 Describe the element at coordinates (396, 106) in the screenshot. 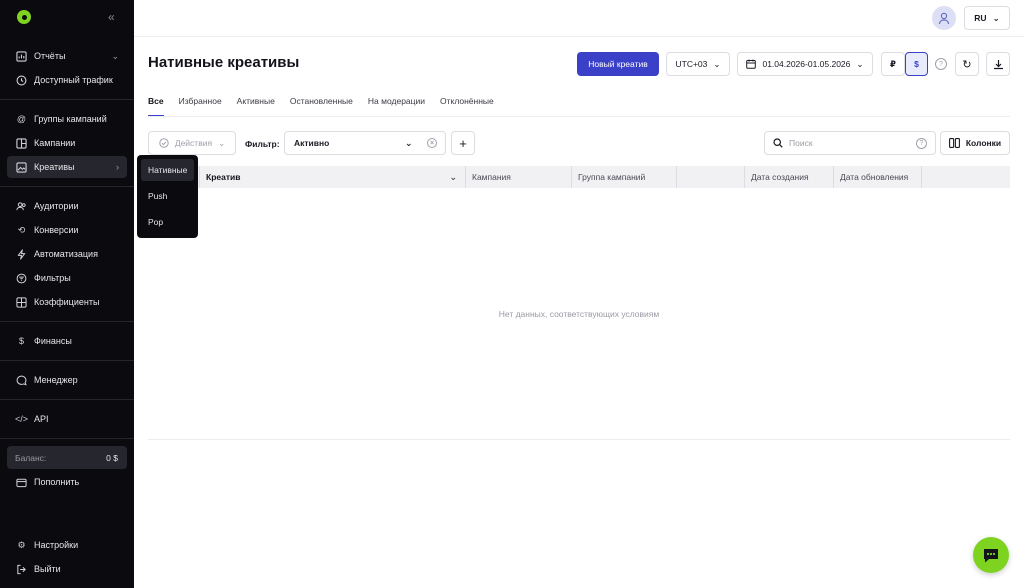

I see `tab-moderation: На модерации` at that location.